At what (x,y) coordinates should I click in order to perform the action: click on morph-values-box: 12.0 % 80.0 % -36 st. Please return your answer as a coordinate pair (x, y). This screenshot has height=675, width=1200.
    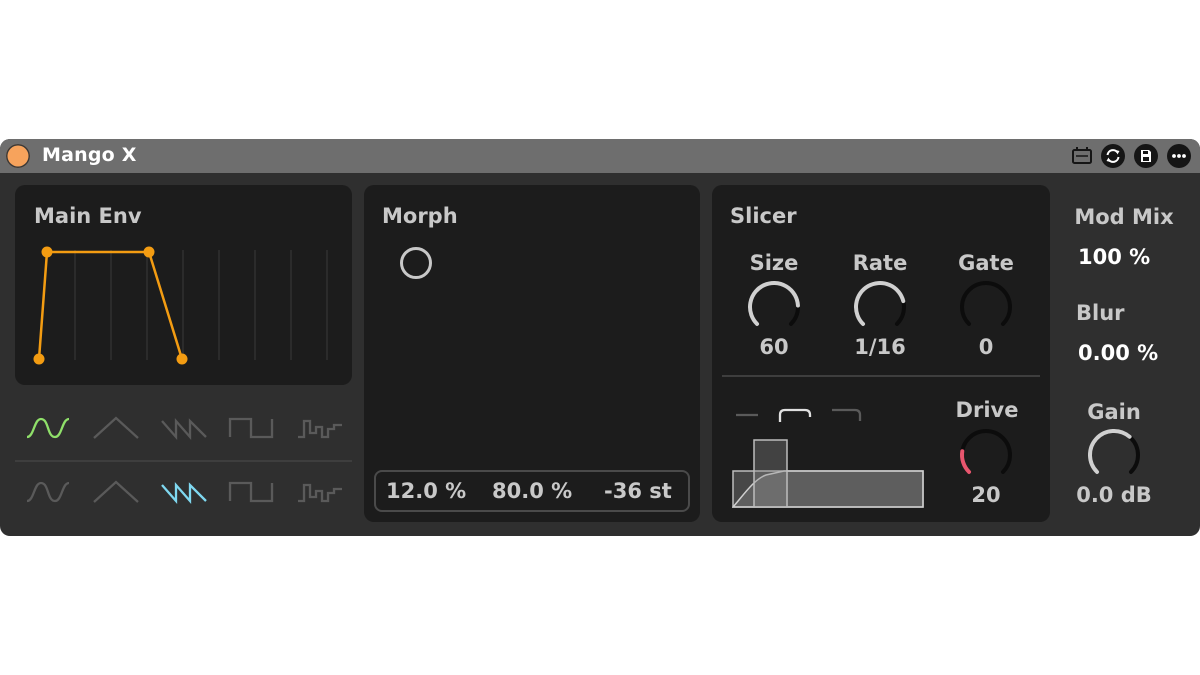
    Looking at the image, I should click on (532, 491).